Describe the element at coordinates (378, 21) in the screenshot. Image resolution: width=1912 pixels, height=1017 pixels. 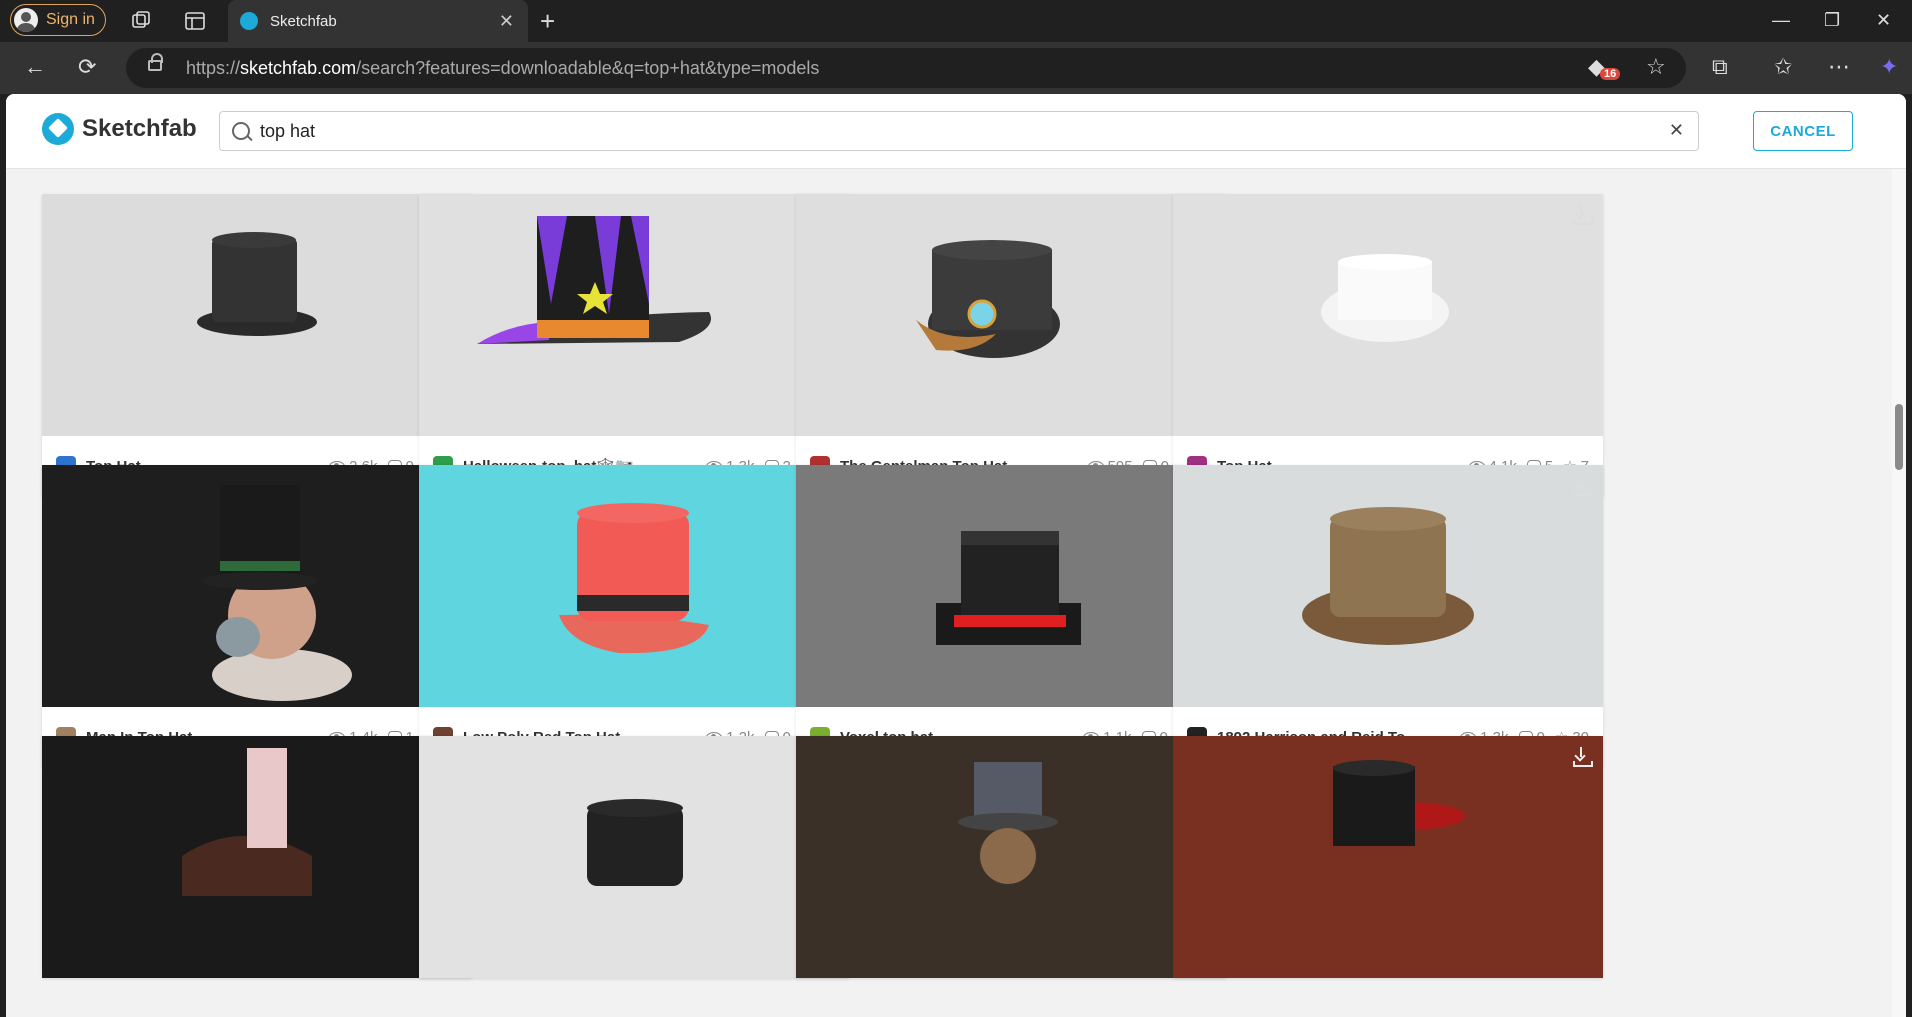
I see `tab-sketchfab: Sketchfab ✕` at that location.